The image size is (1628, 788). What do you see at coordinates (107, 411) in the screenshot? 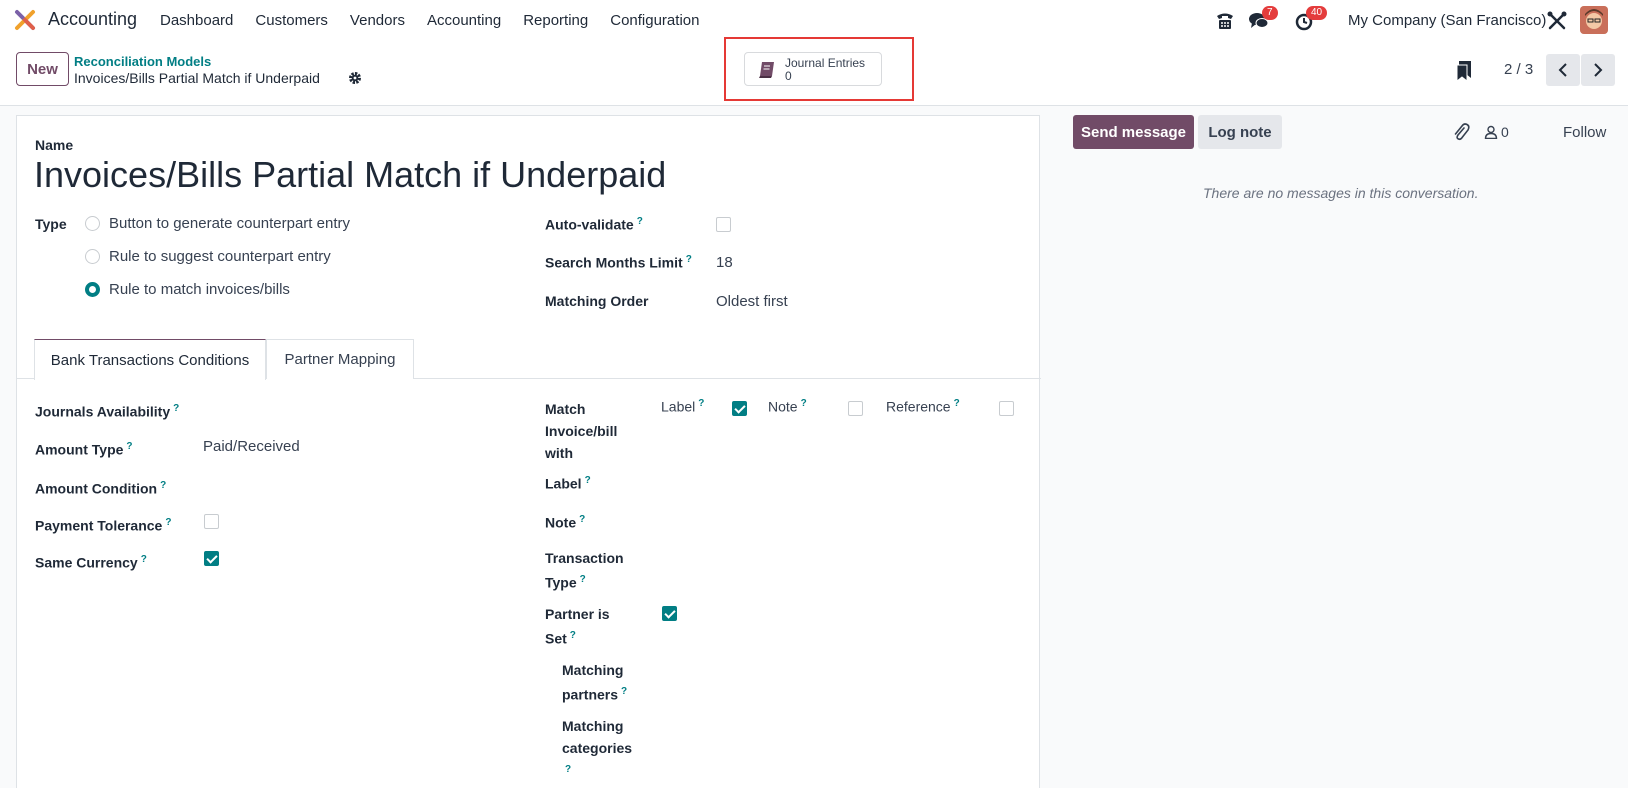
I see `journals-availability-label: Journals Availability?` at bounding box center [107, 411].